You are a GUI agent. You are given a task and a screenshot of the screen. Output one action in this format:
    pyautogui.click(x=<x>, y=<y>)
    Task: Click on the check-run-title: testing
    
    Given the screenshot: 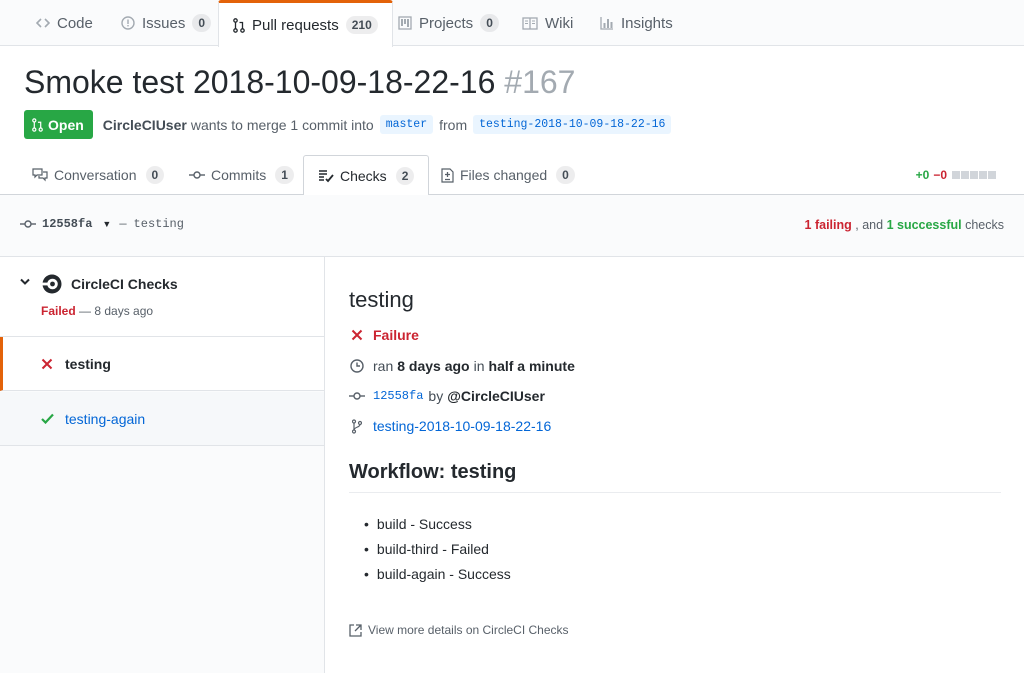 What is the action you would take?
    pyautogui.click(x=381, y=299)
    